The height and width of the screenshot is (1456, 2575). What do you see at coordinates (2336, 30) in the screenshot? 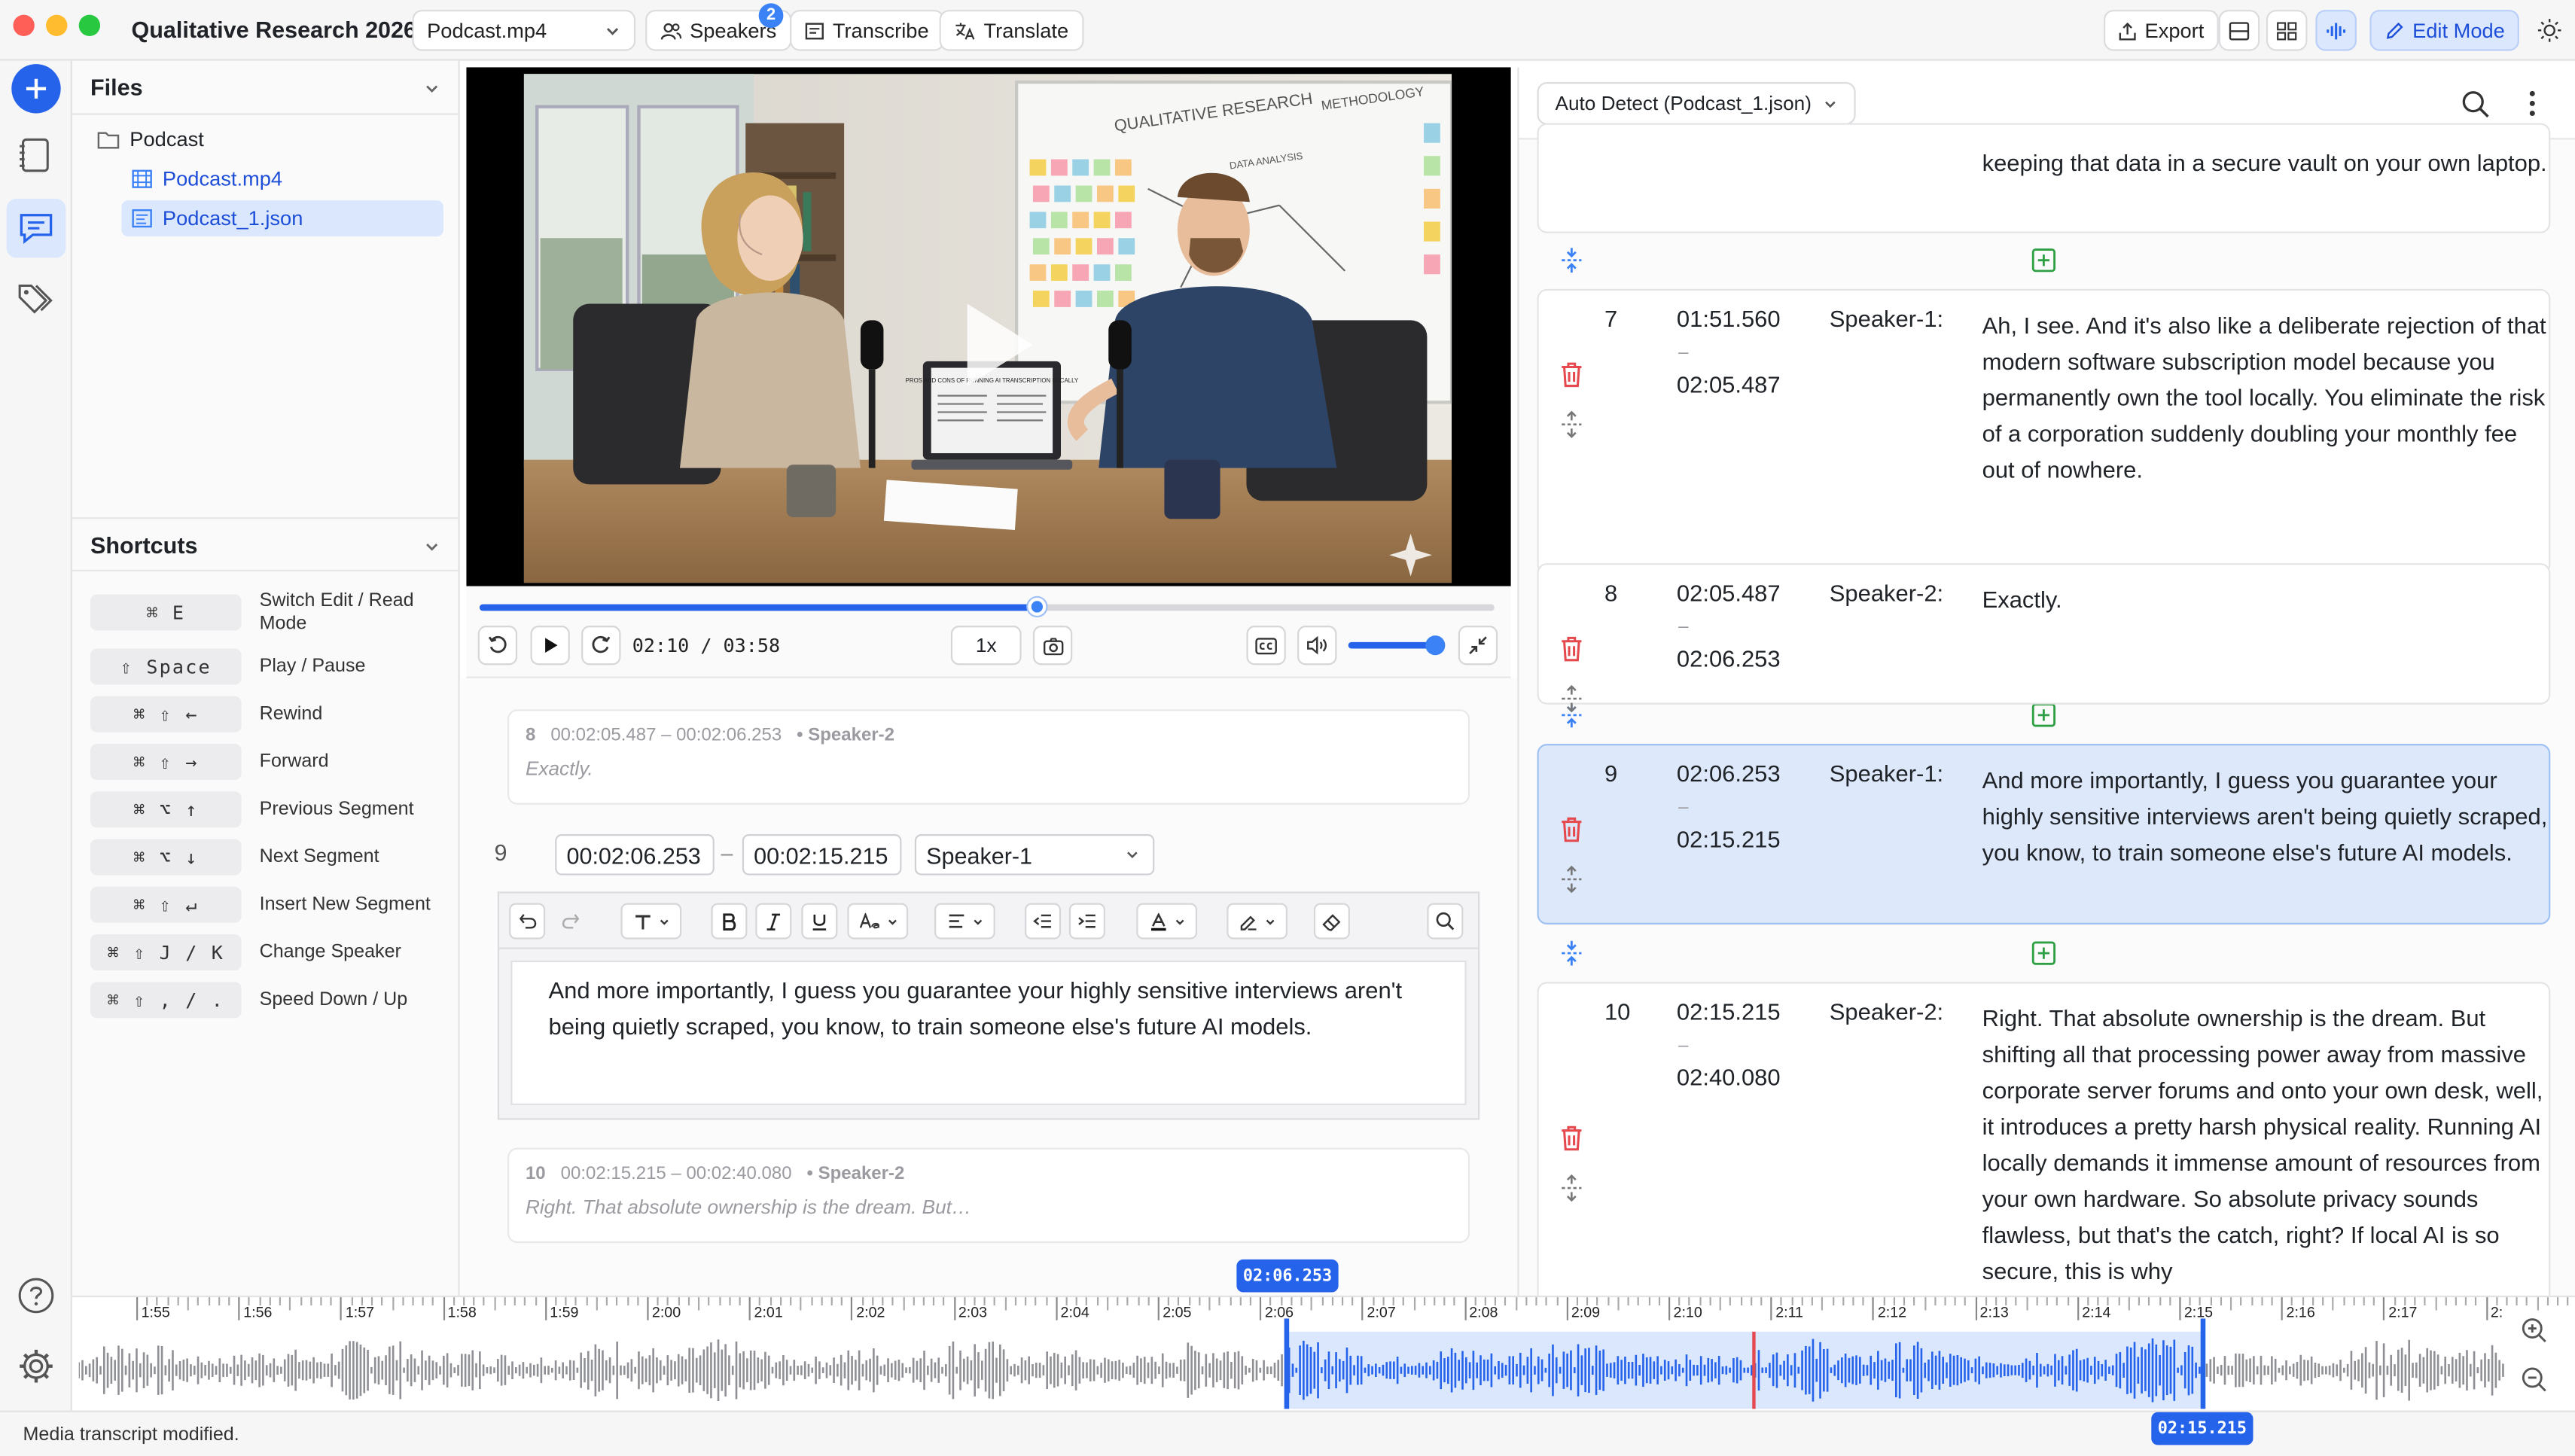
I see `waveform-toggle-button` at bounding box center [2336, 30].